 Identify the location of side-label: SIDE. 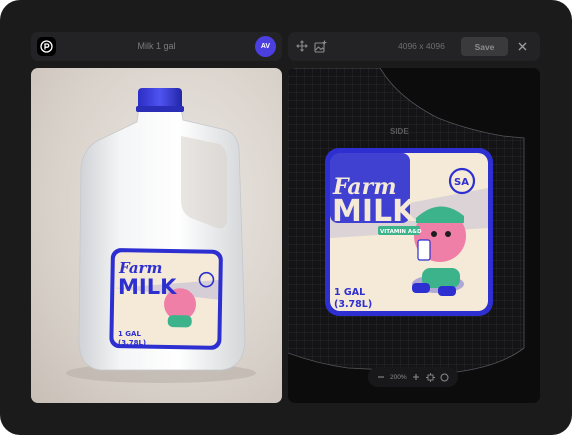
(399, 131).